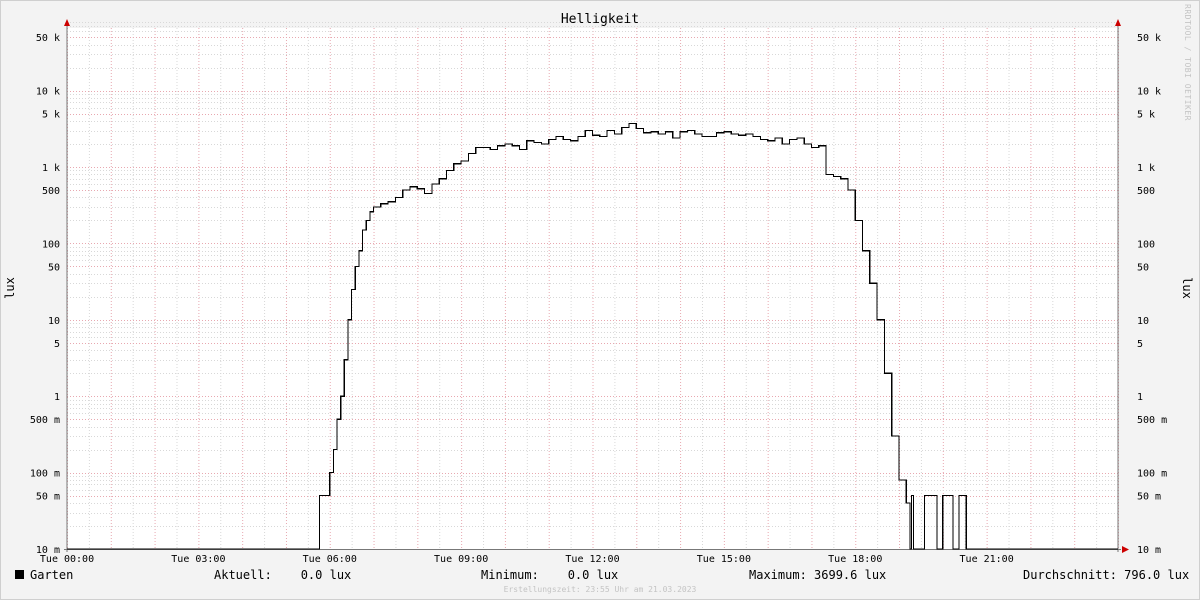  Describe the element at coordinates (1149, 38) in the screenshot. I see `y-tick-label-right: 50 k` at that location.